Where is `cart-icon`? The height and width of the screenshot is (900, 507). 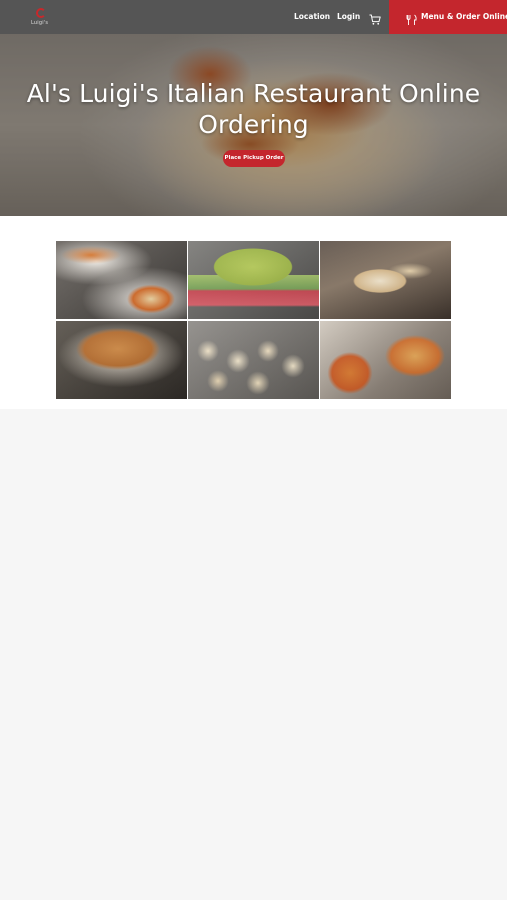 cart-icon is located at coordinates (375, 18).